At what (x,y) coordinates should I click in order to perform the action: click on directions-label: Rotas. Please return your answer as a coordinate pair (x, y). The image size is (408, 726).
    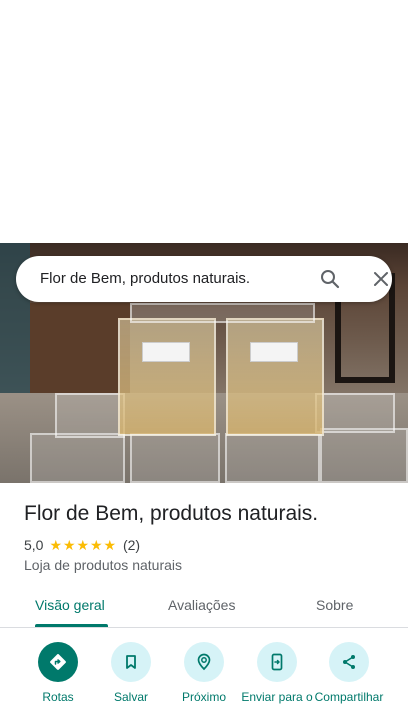
    Looking at the image, I should click on (58, 697).